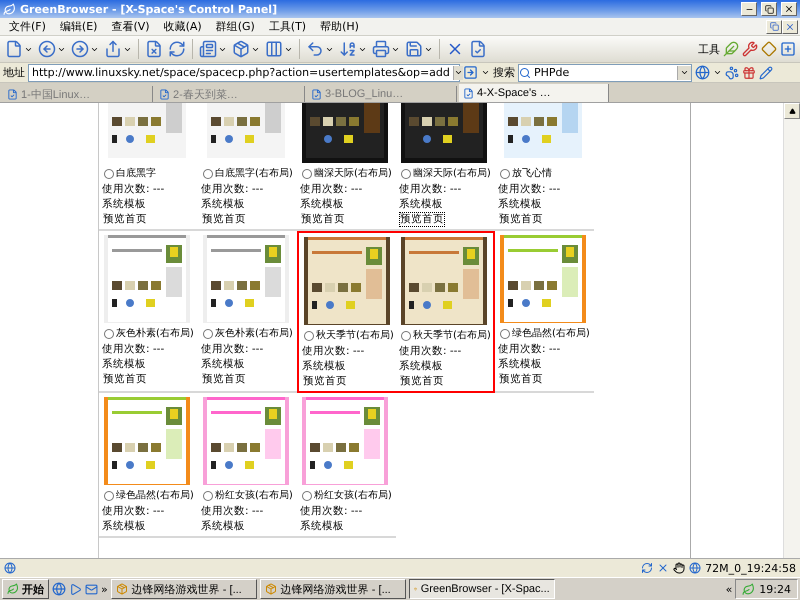 The width and height of the screenshot is (800, 600). Describe the element at coordinates (59, 589) in the screenshot. I see `browser-icon` at that location.